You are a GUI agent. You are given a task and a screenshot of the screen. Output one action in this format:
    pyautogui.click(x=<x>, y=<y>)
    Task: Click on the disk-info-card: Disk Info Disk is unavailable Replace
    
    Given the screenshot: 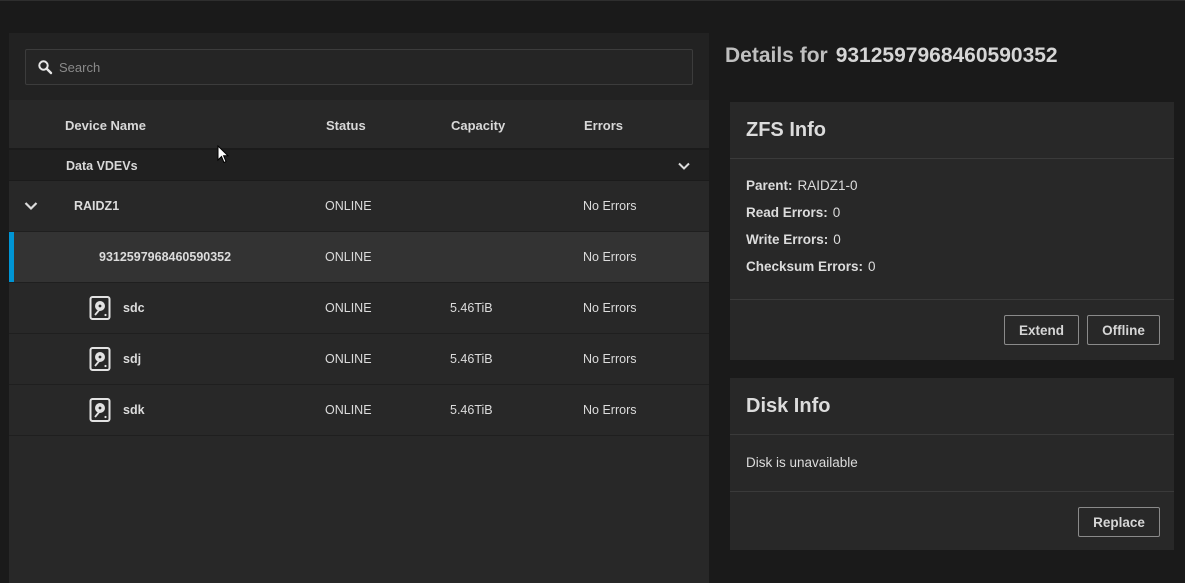 What is the action you would take?
    pyautogui.click(x=952, y=464)
    